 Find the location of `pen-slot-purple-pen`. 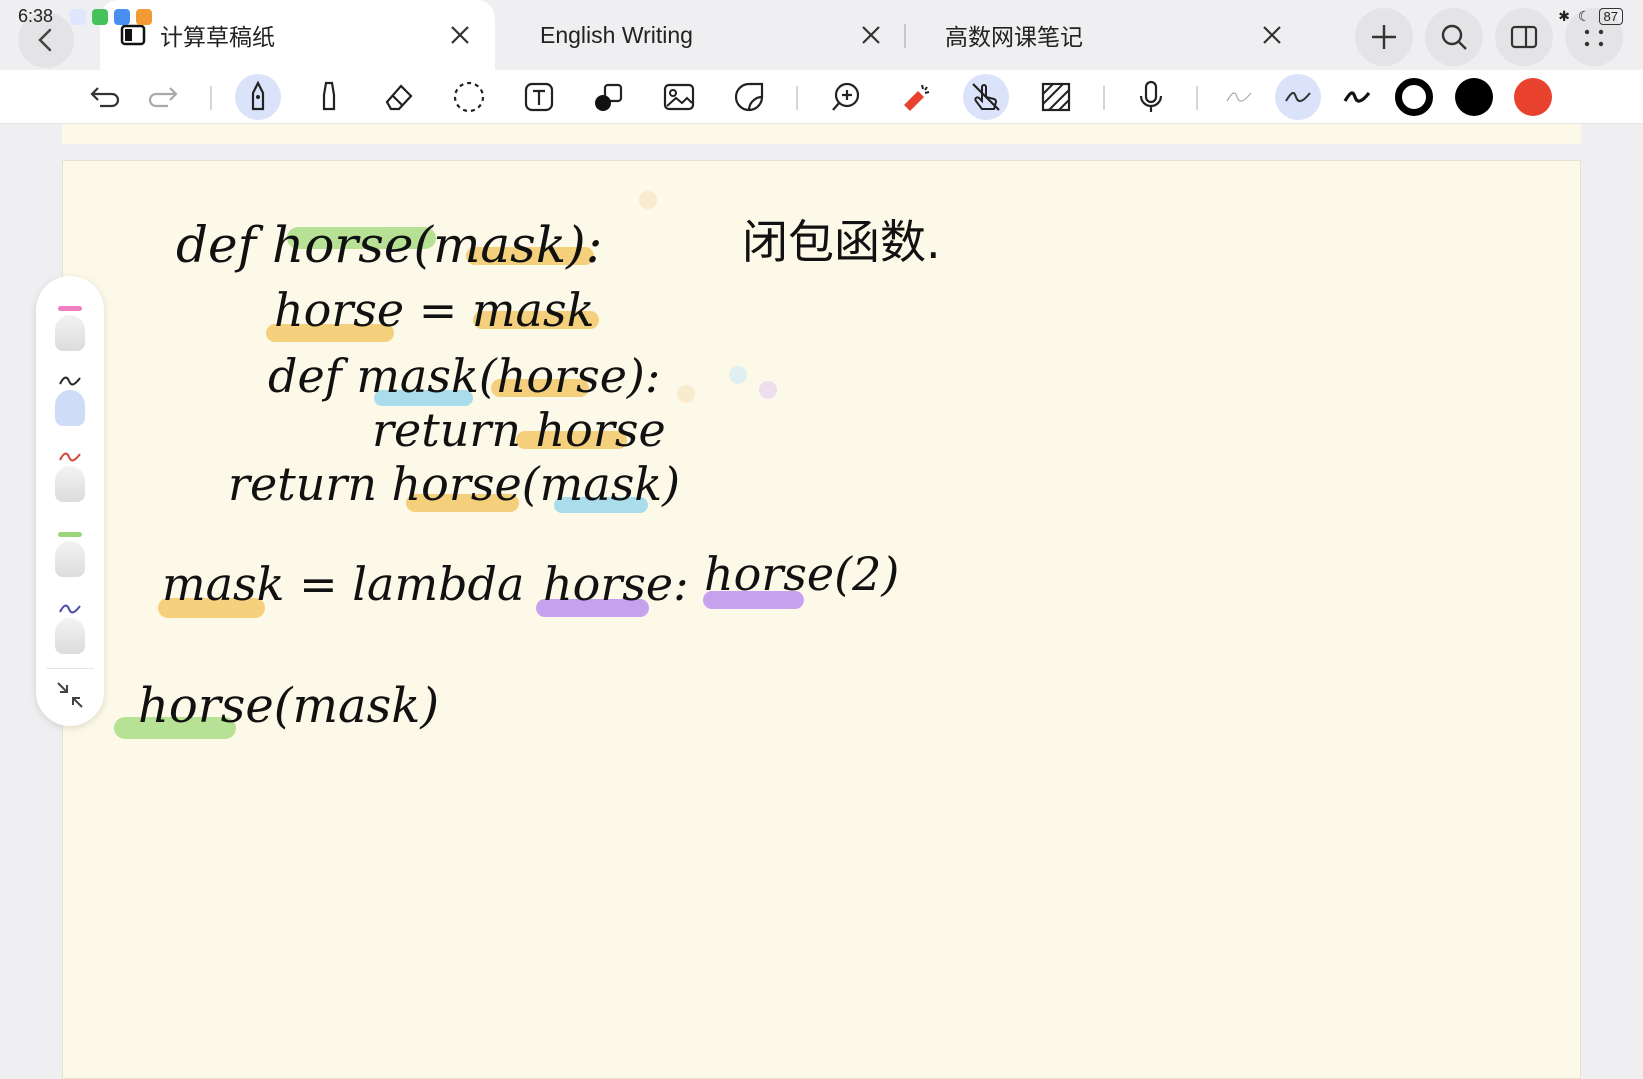

pen-slot-purple-pen is located at coordinates (70, 631).